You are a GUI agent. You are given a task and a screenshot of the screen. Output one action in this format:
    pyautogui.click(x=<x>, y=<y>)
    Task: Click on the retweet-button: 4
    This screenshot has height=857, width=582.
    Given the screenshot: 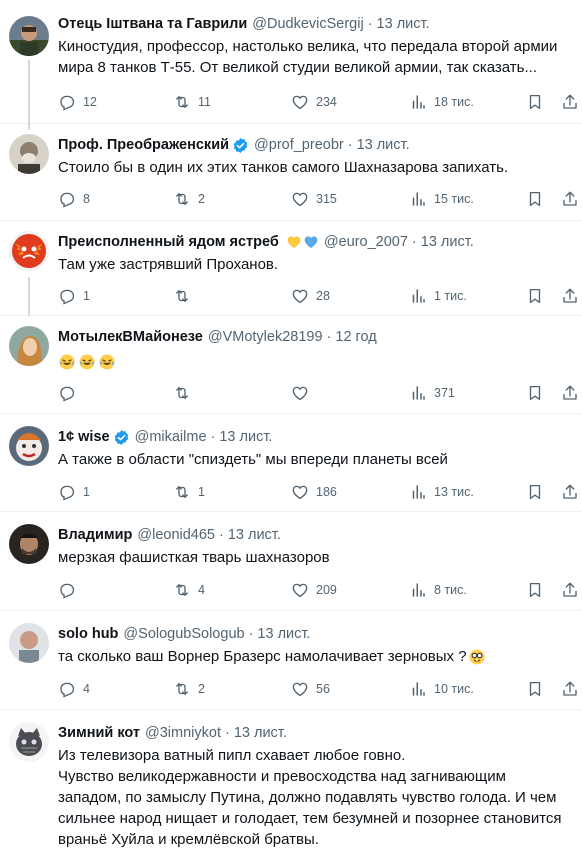 What is the action you would take?
    pyautogui.click(x=189, y=590)
    